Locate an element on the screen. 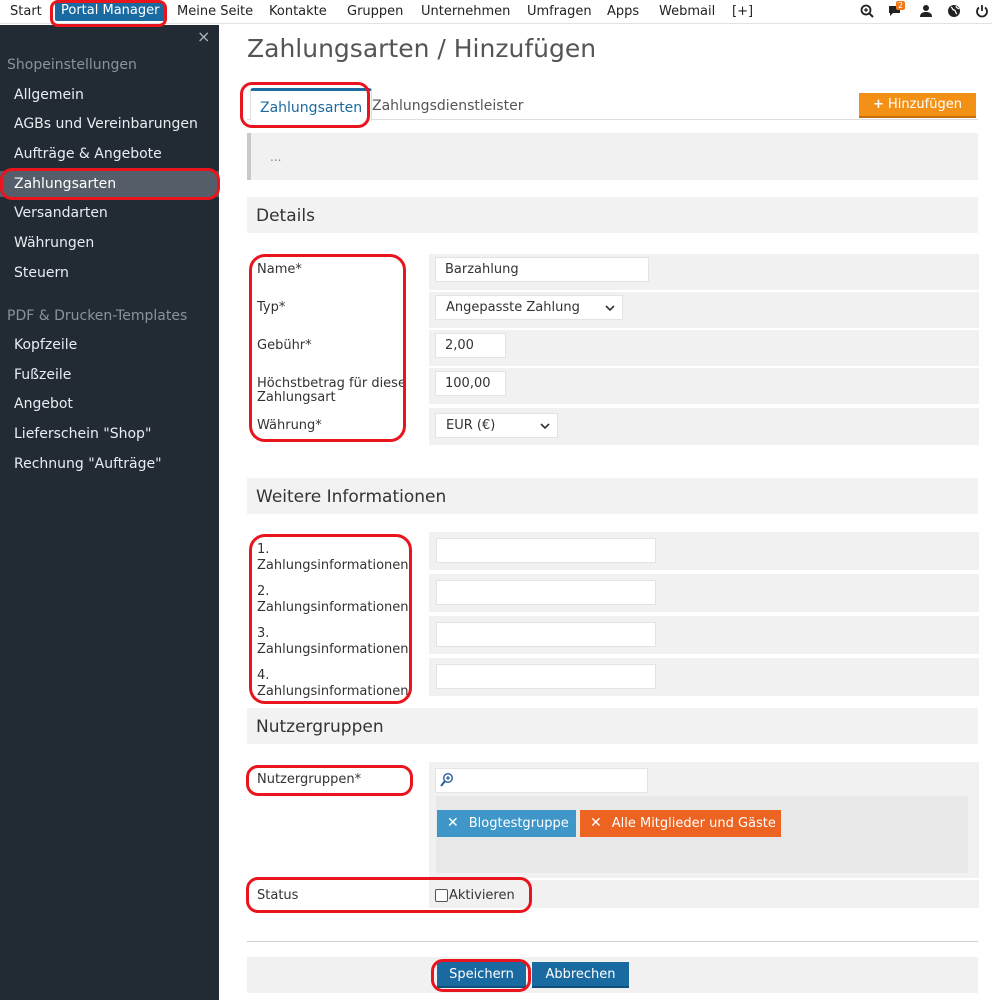 This screenshot has height=1000, width=992. nav-gruppen: Gruppen is located at coordinates (375, 11).